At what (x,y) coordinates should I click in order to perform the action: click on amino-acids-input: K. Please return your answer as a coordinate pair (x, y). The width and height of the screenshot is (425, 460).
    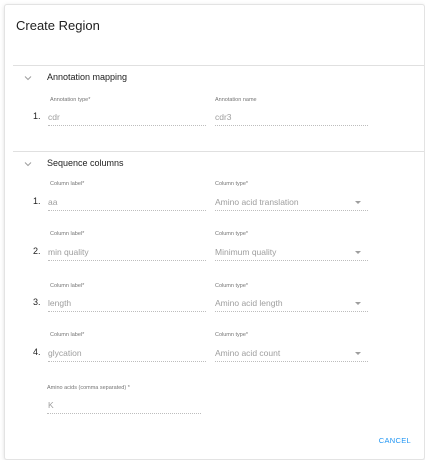
    Looking at the image, I should click on (51, 405).